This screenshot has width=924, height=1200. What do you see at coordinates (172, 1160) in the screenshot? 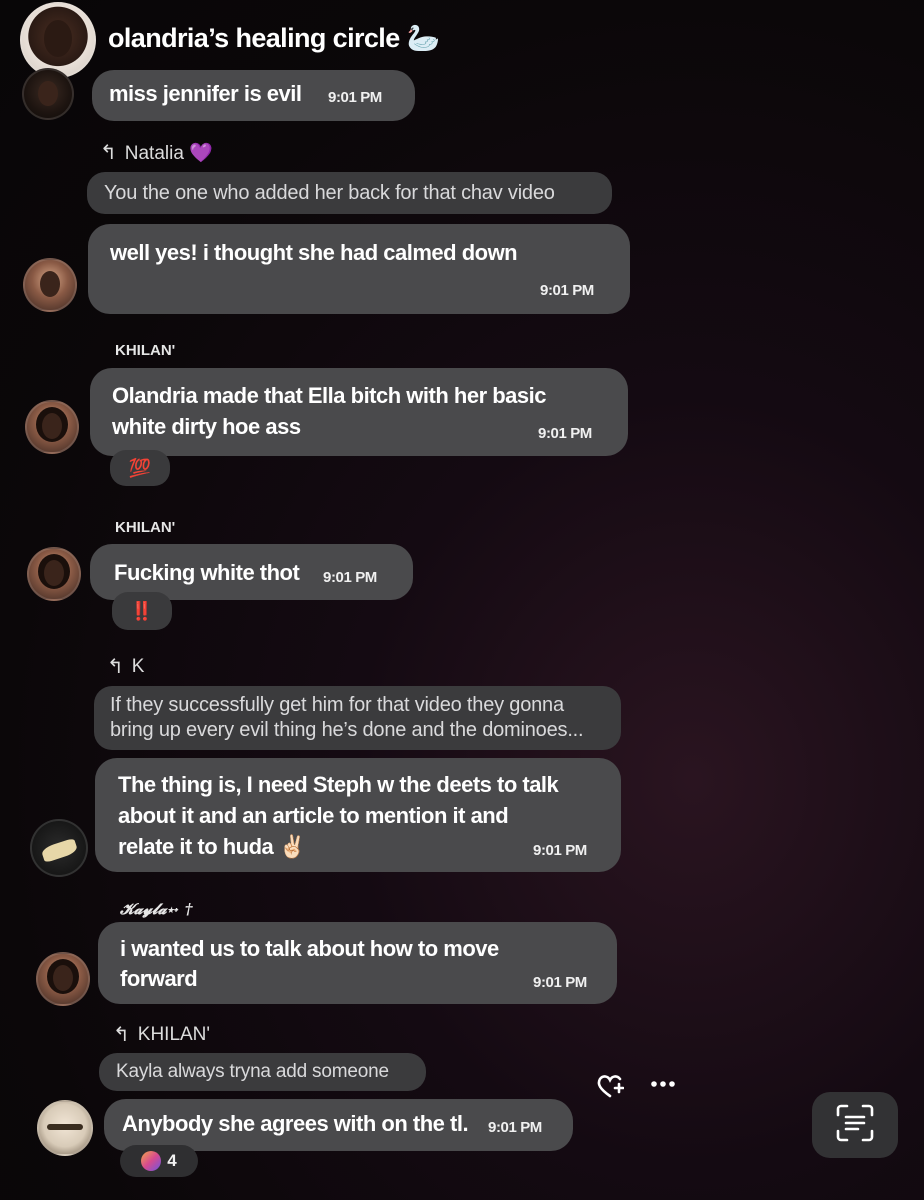
I see `reaction-count: 4` at bounding box center [172, 1160].